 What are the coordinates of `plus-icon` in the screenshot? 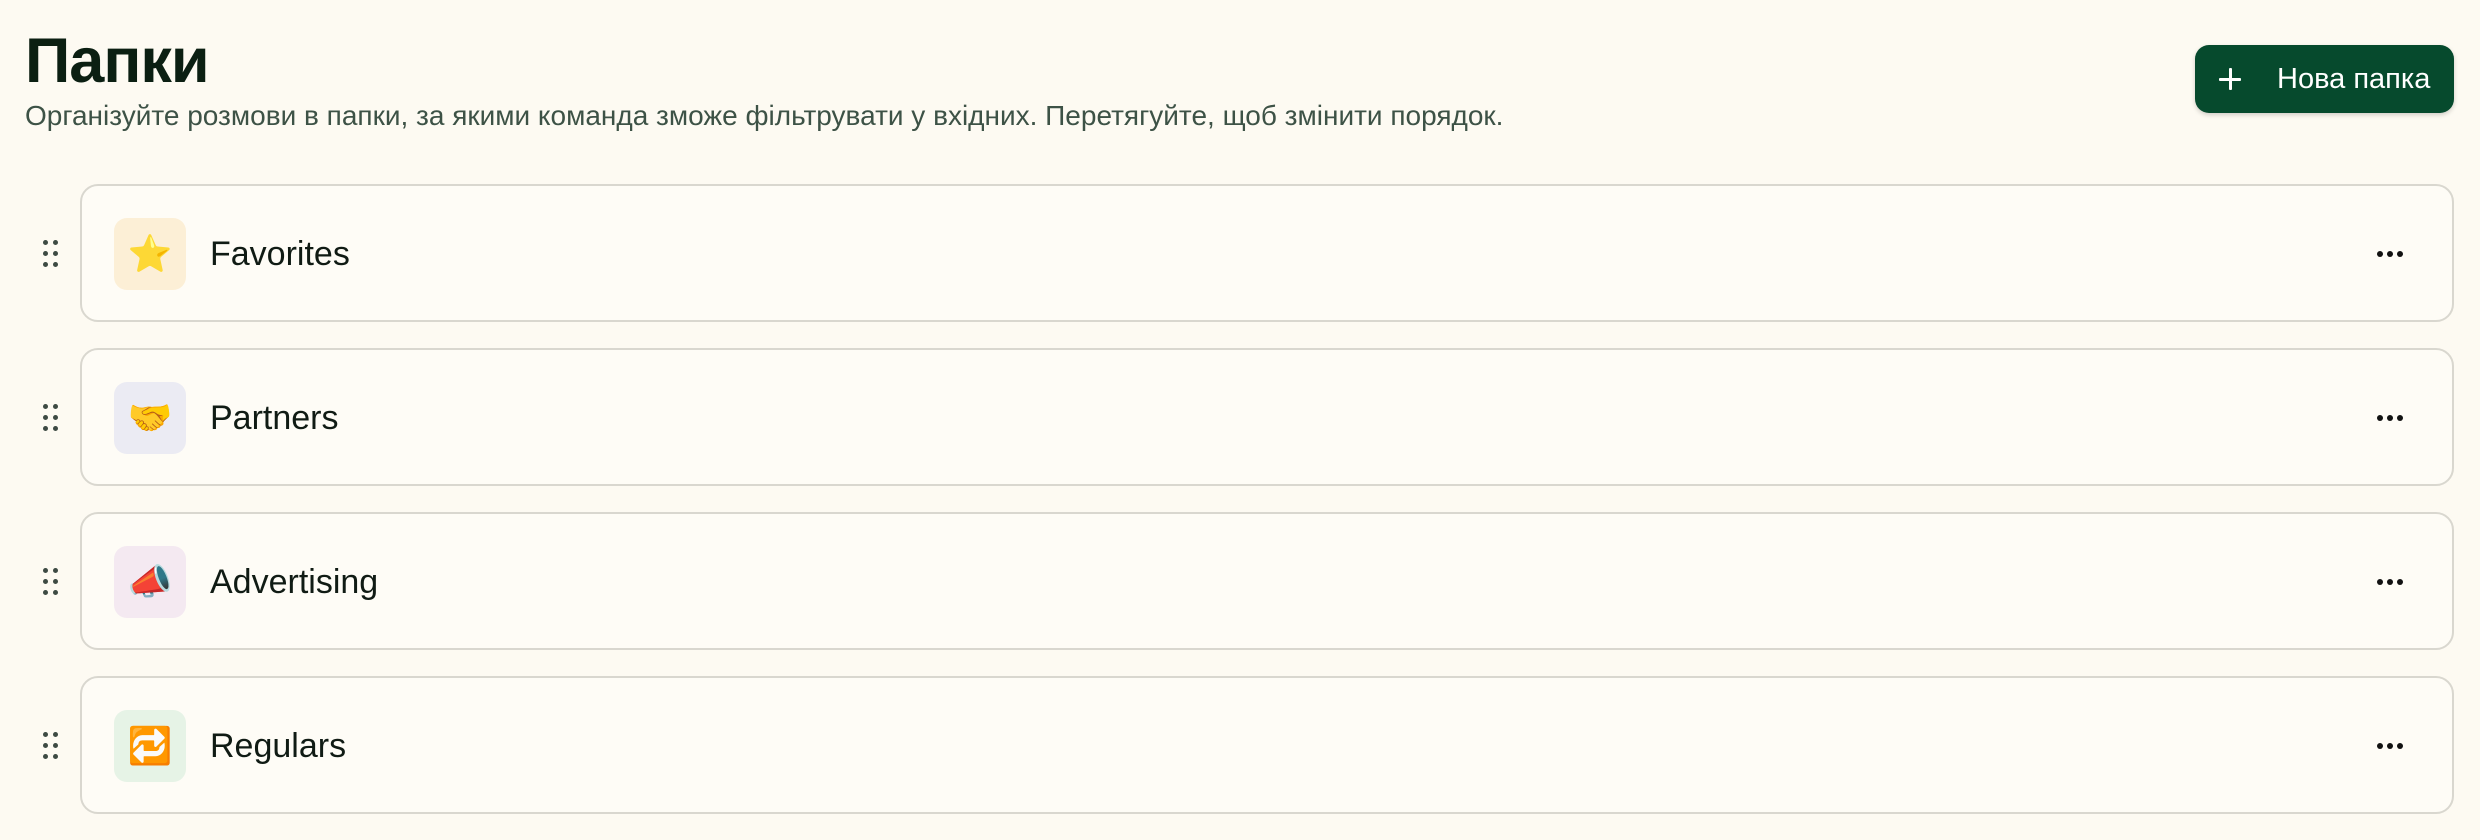 It's located at (2230, 79).